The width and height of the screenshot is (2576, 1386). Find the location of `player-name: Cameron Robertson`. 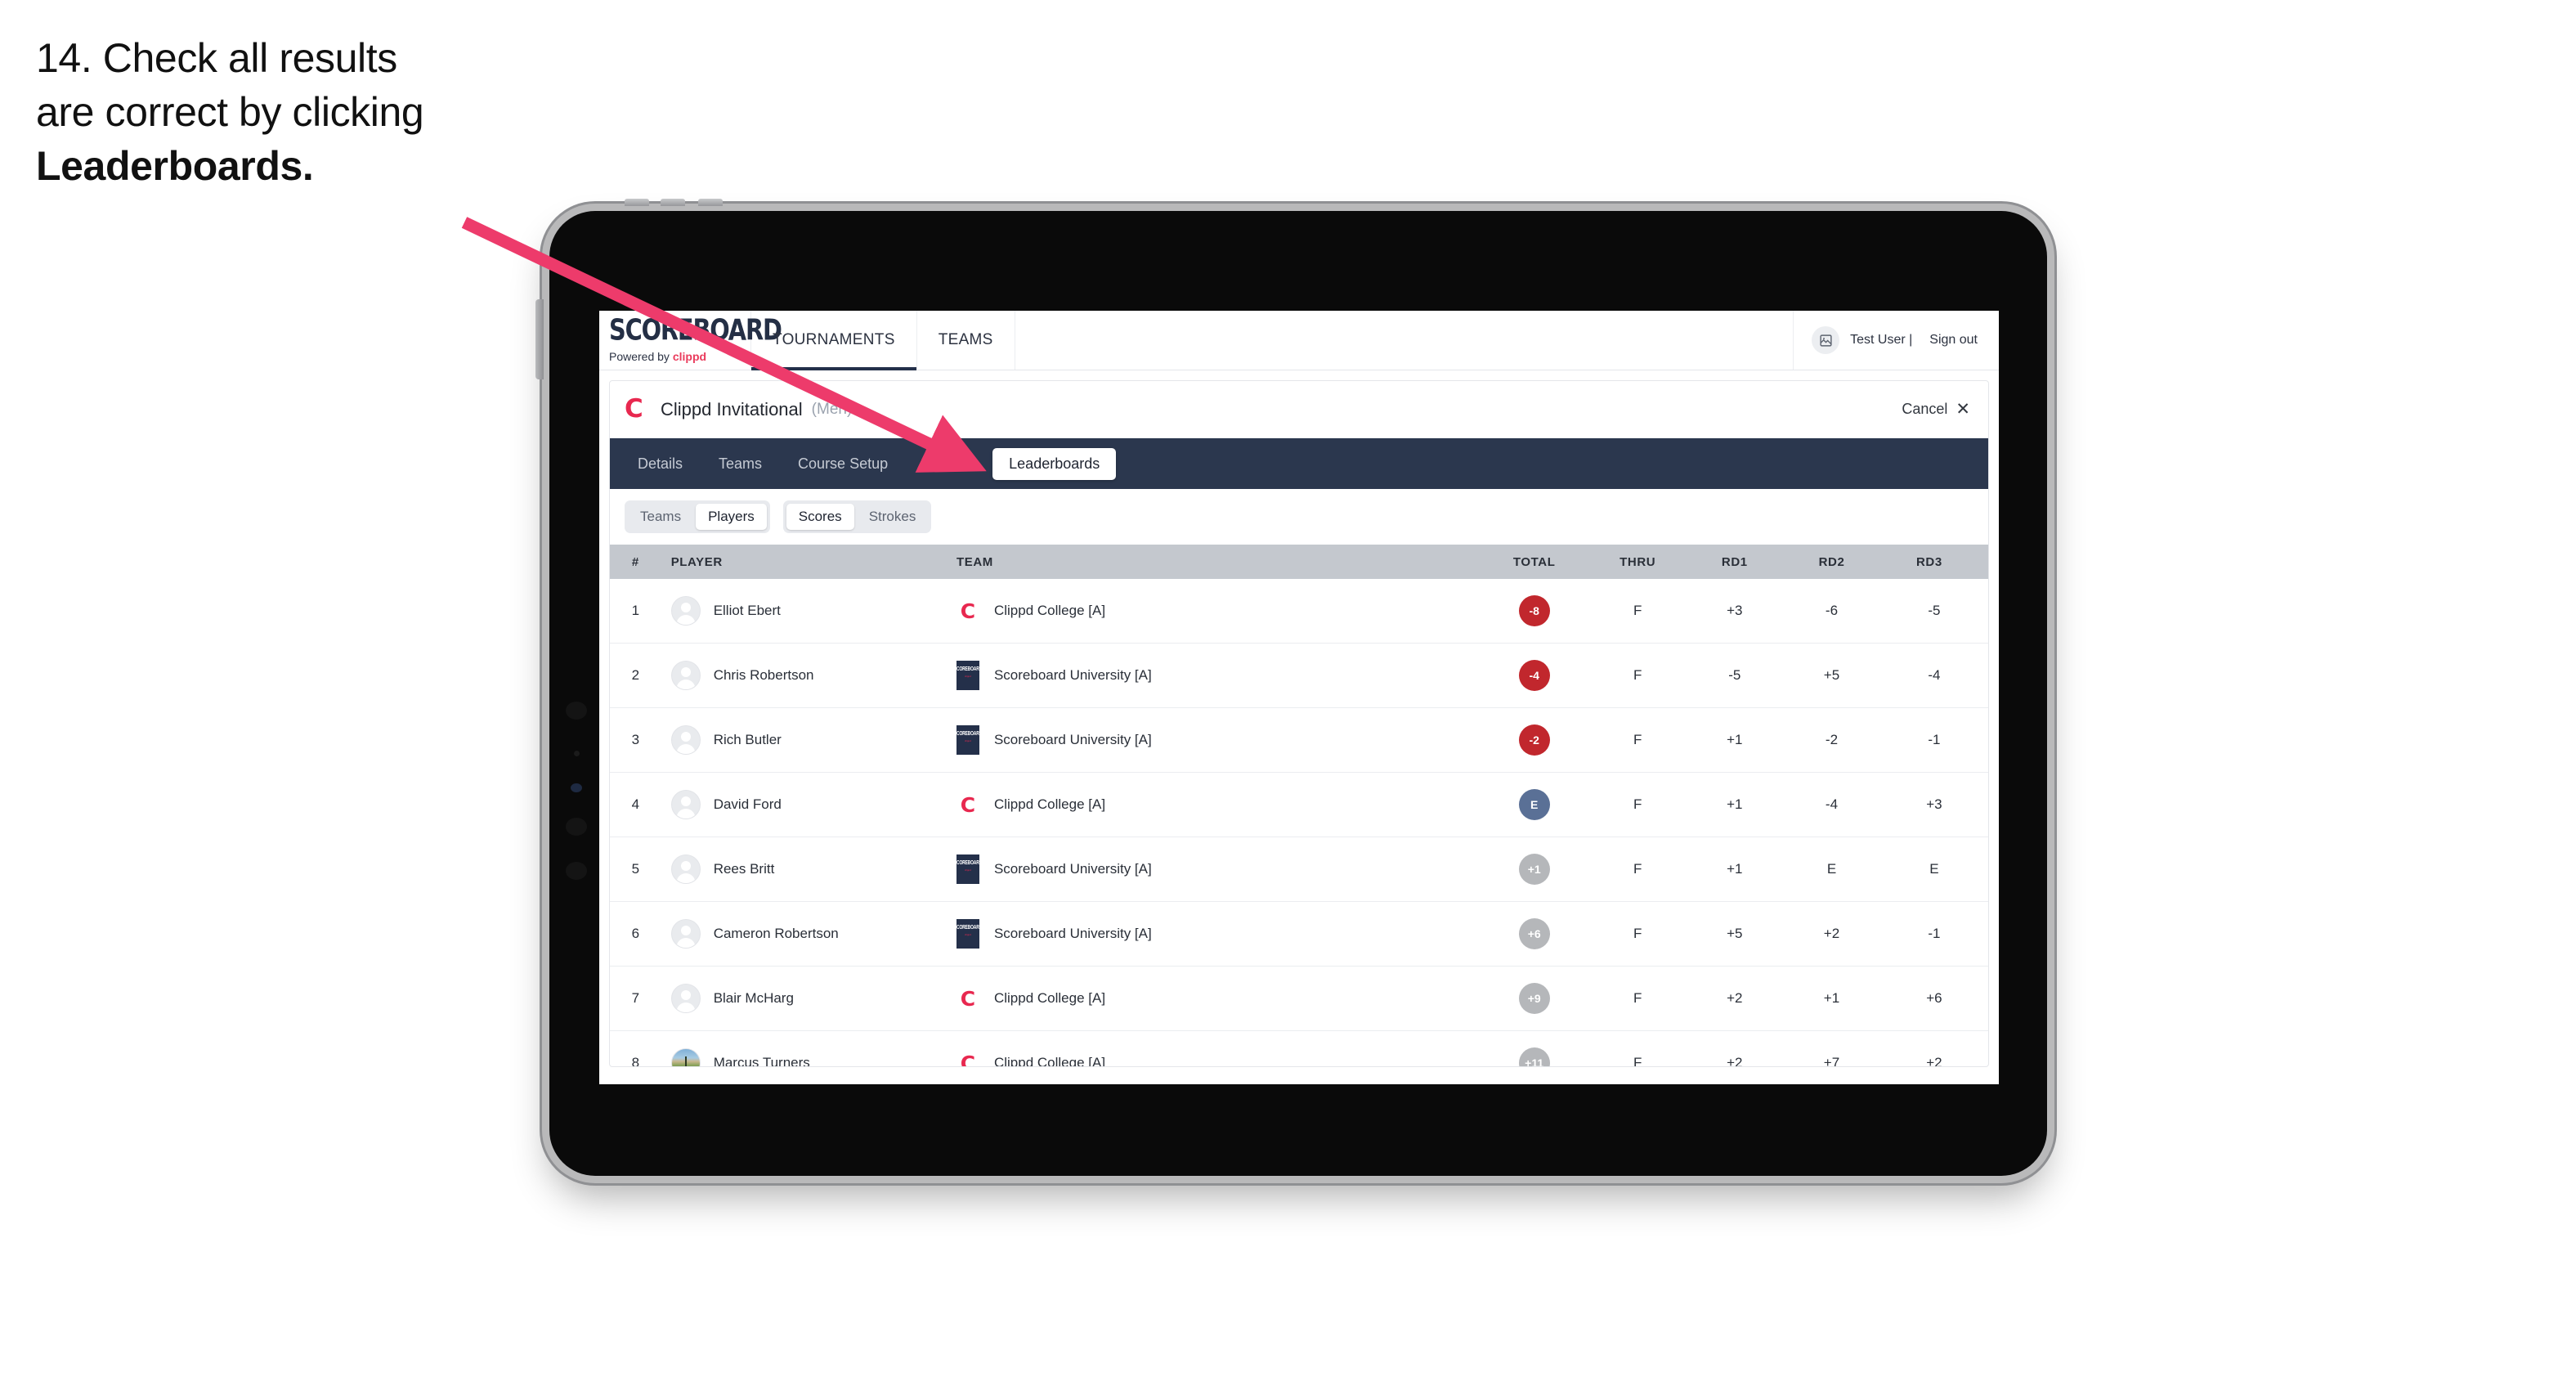

player-name: Cameron Robertson is located at coordinates (776, 933).